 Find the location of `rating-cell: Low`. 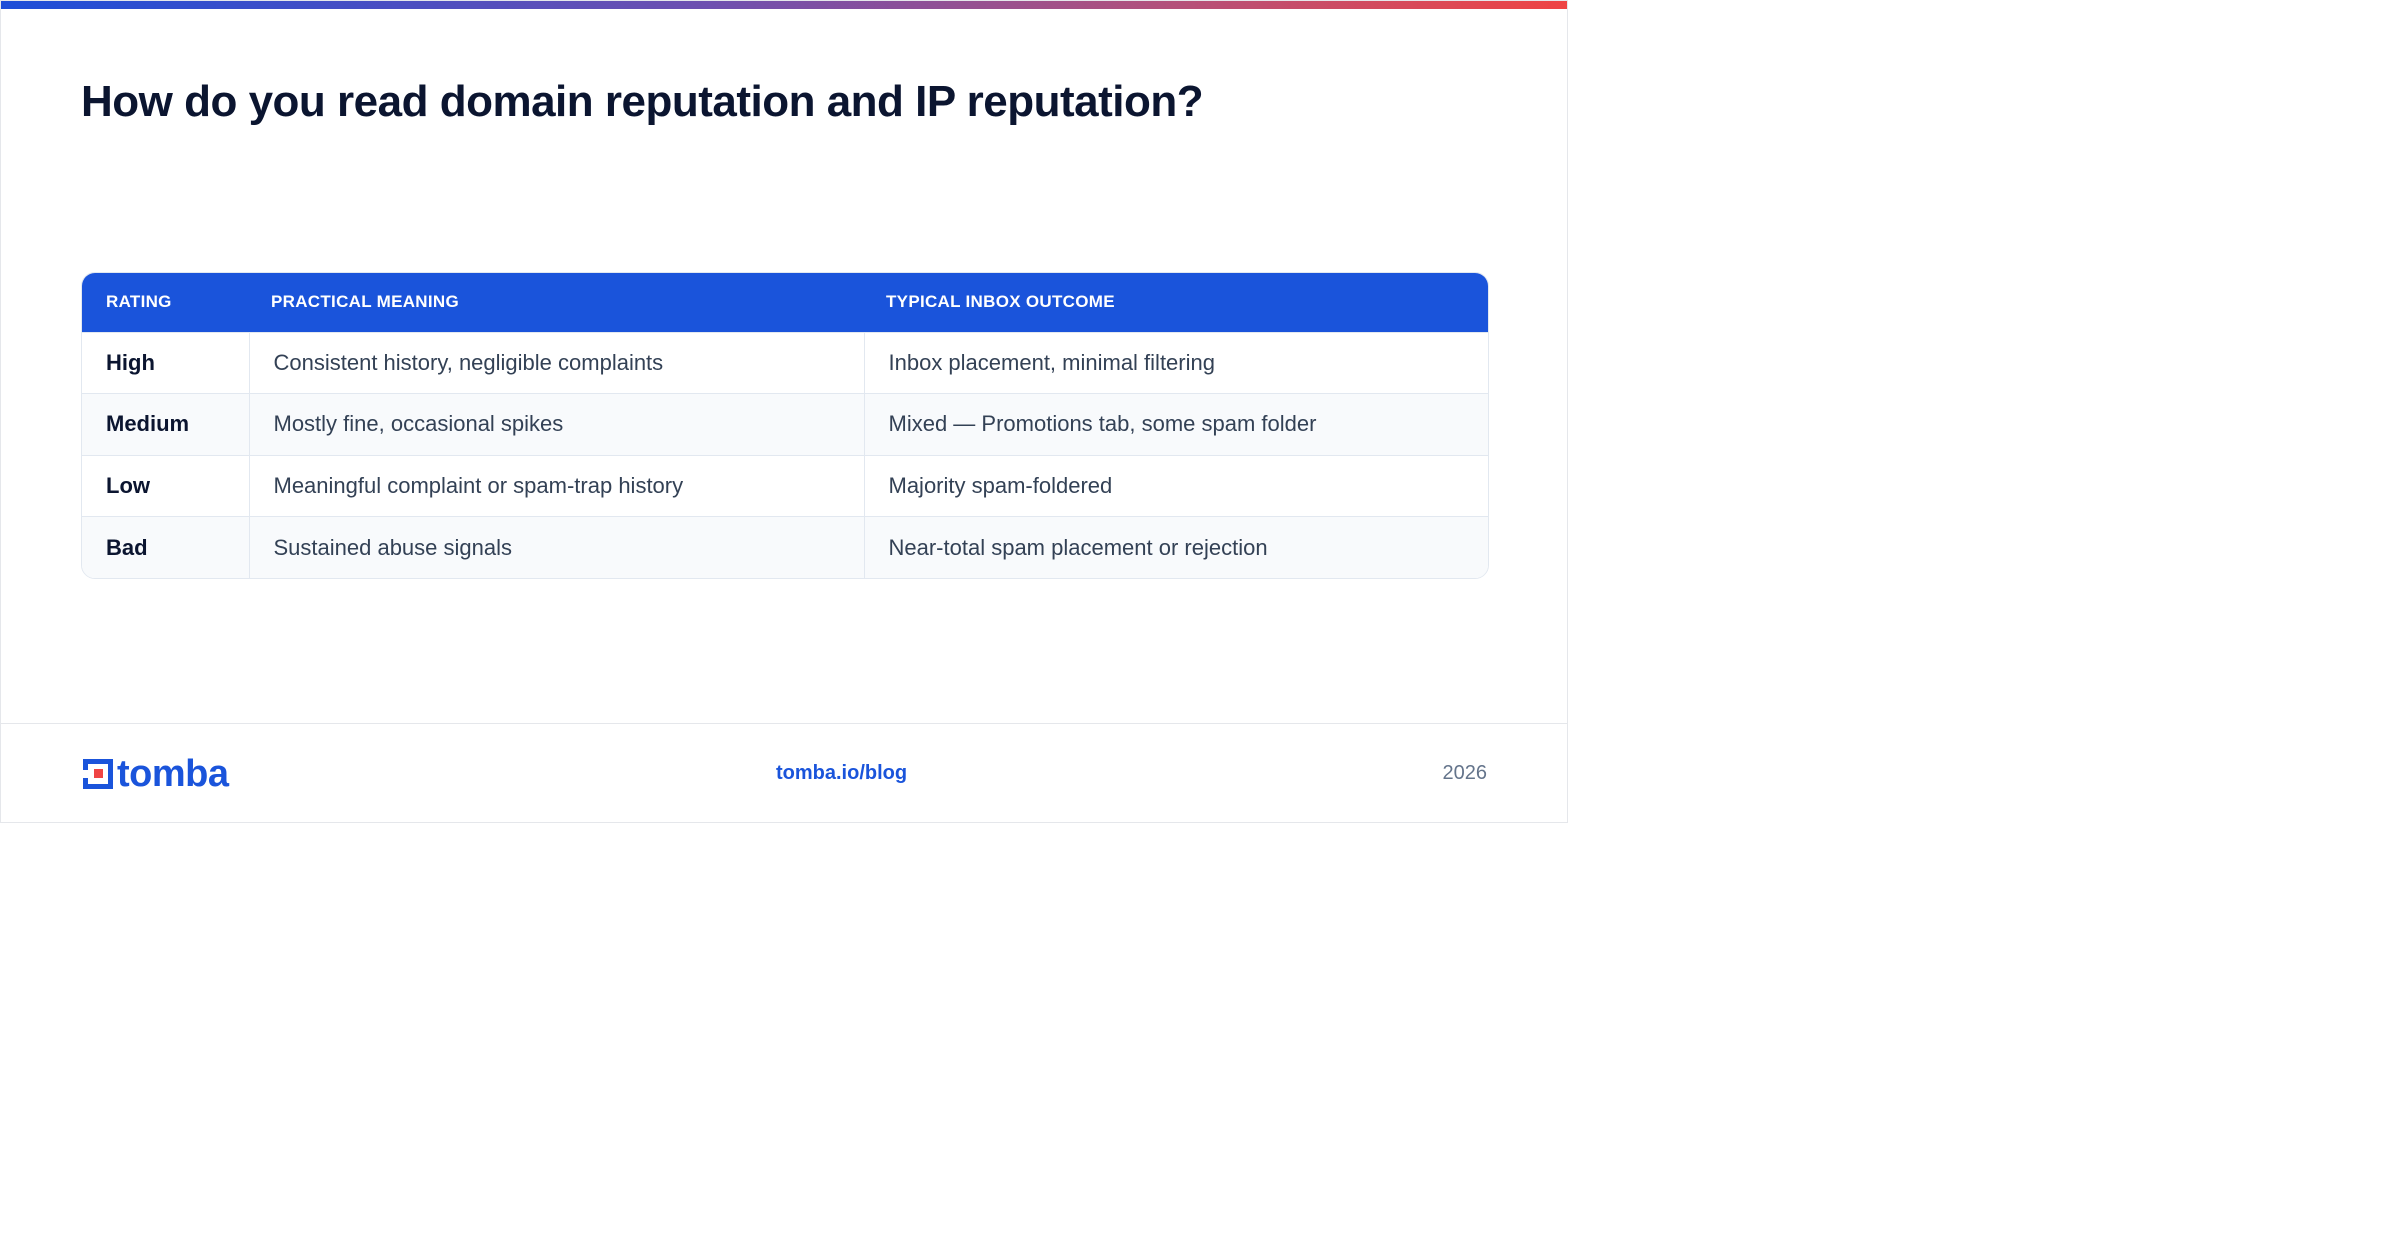

rating-cell: Low is located at coordinates (165, 485).